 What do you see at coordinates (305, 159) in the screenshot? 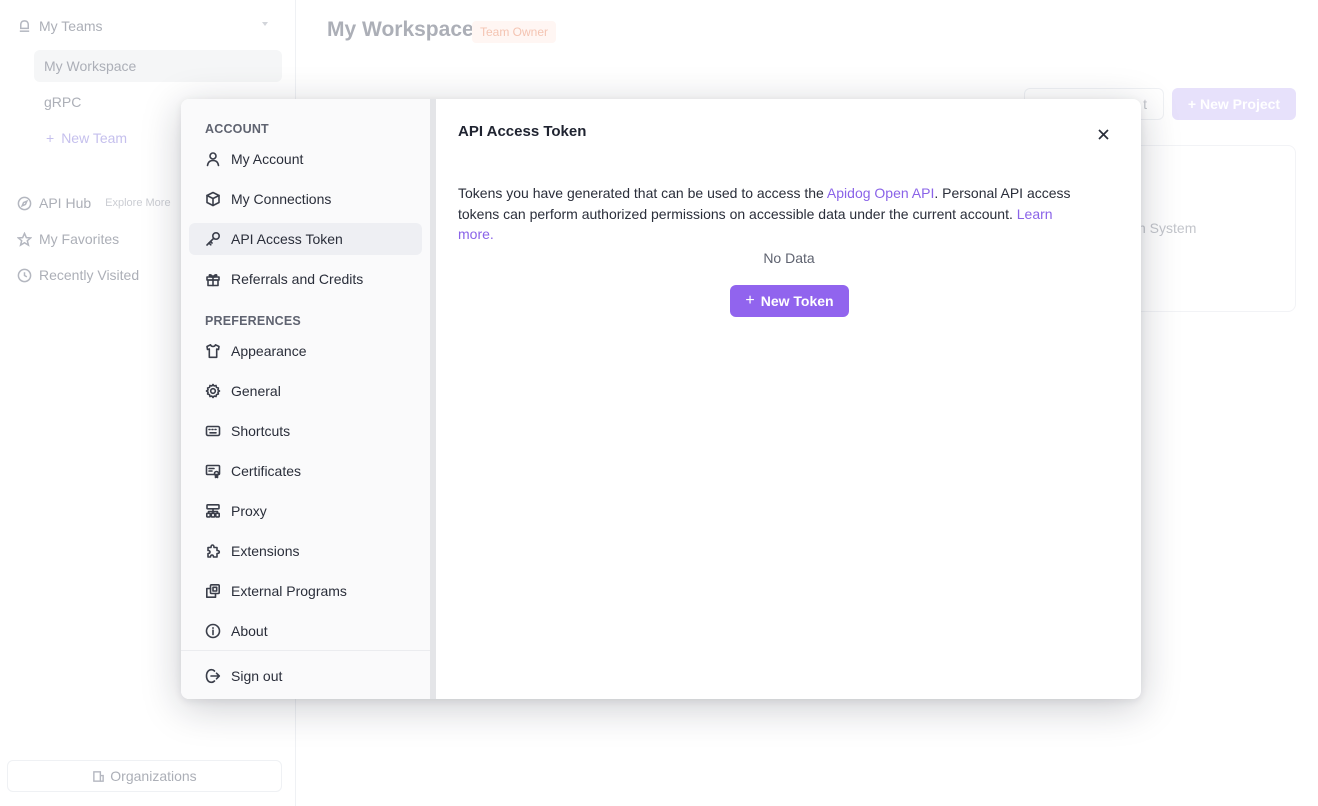
I see `nav-item-my-account: My Account` at bounding box center [305, 159].